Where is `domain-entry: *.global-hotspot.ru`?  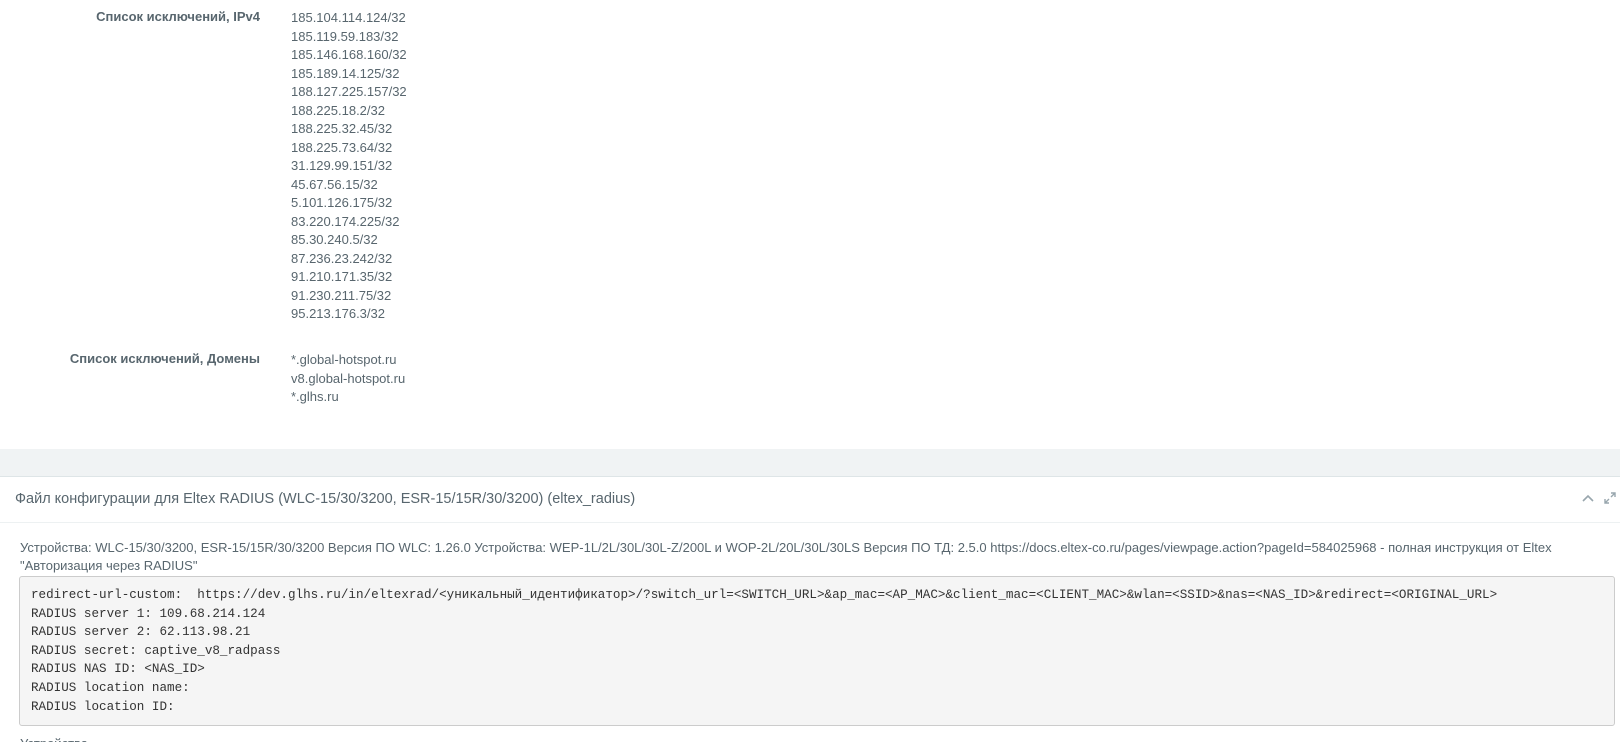
domain-entry: *.global-hotspot.ru is located at coordinates (344, 359).